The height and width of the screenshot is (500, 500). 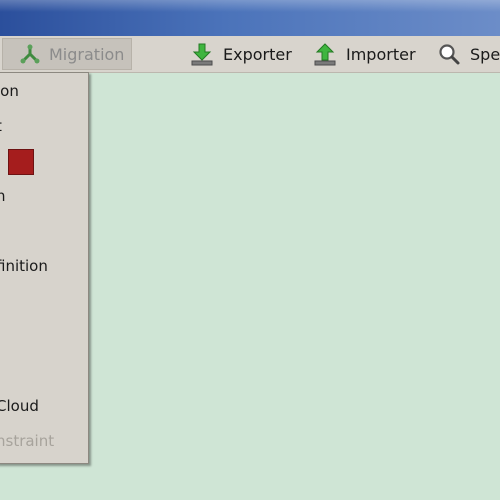 I want to click on import-up-arrow-icon, so click(x=325, y=54).